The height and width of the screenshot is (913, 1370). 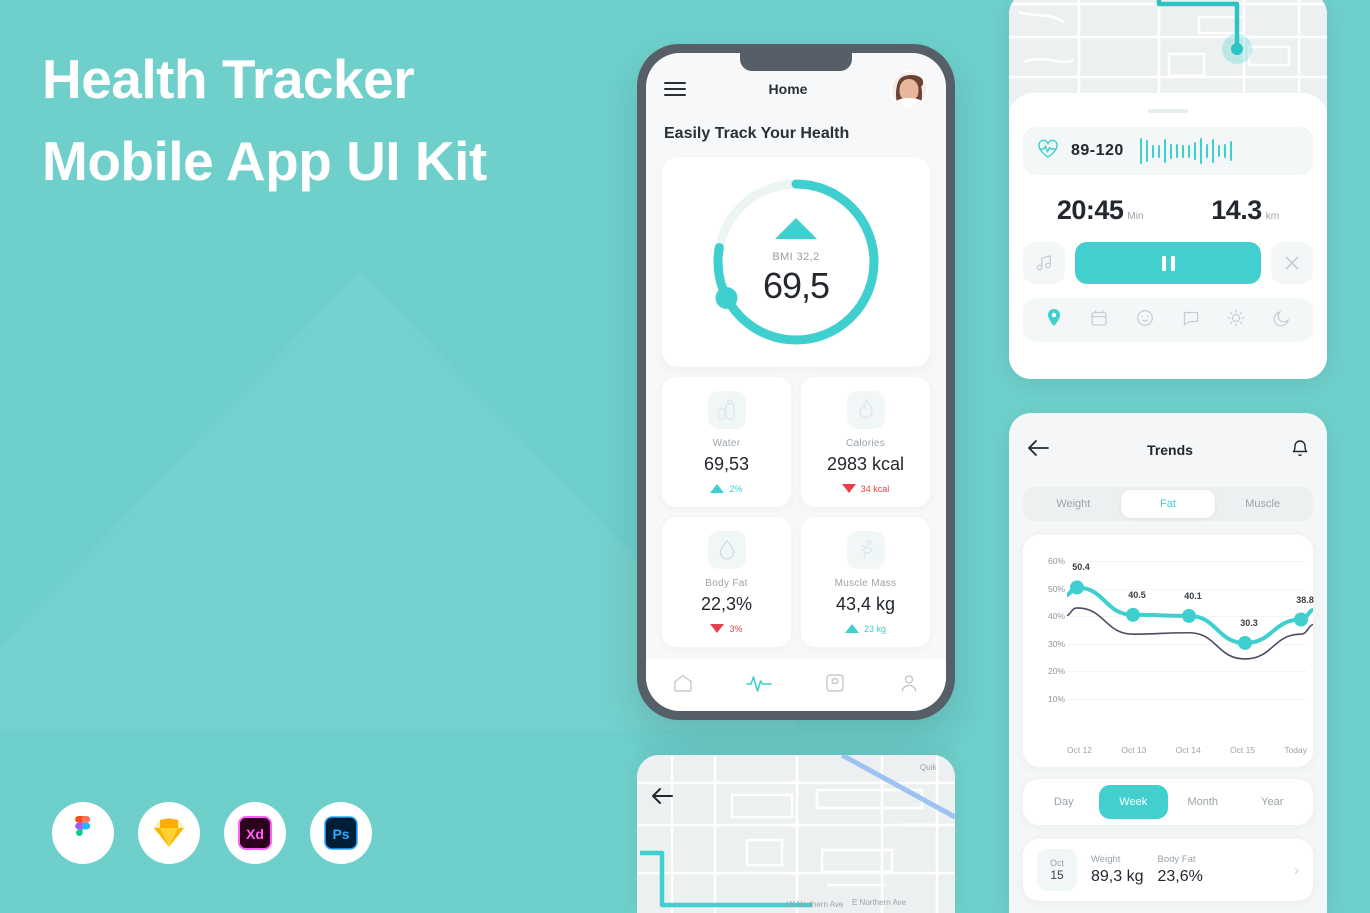 What do you see at coordinates (835, 685) in the screenshot?
I see `tab-scale` at bounding box center [835, 685].